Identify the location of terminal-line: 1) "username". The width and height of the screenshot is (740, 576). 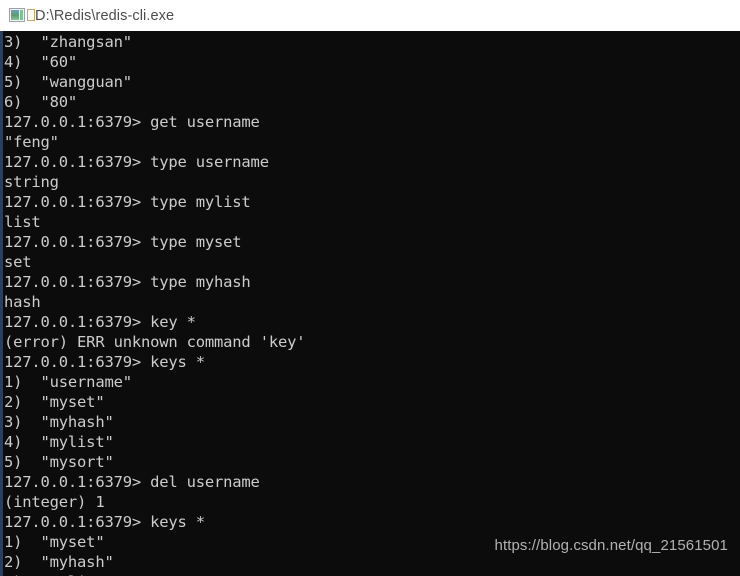
(68, 382).